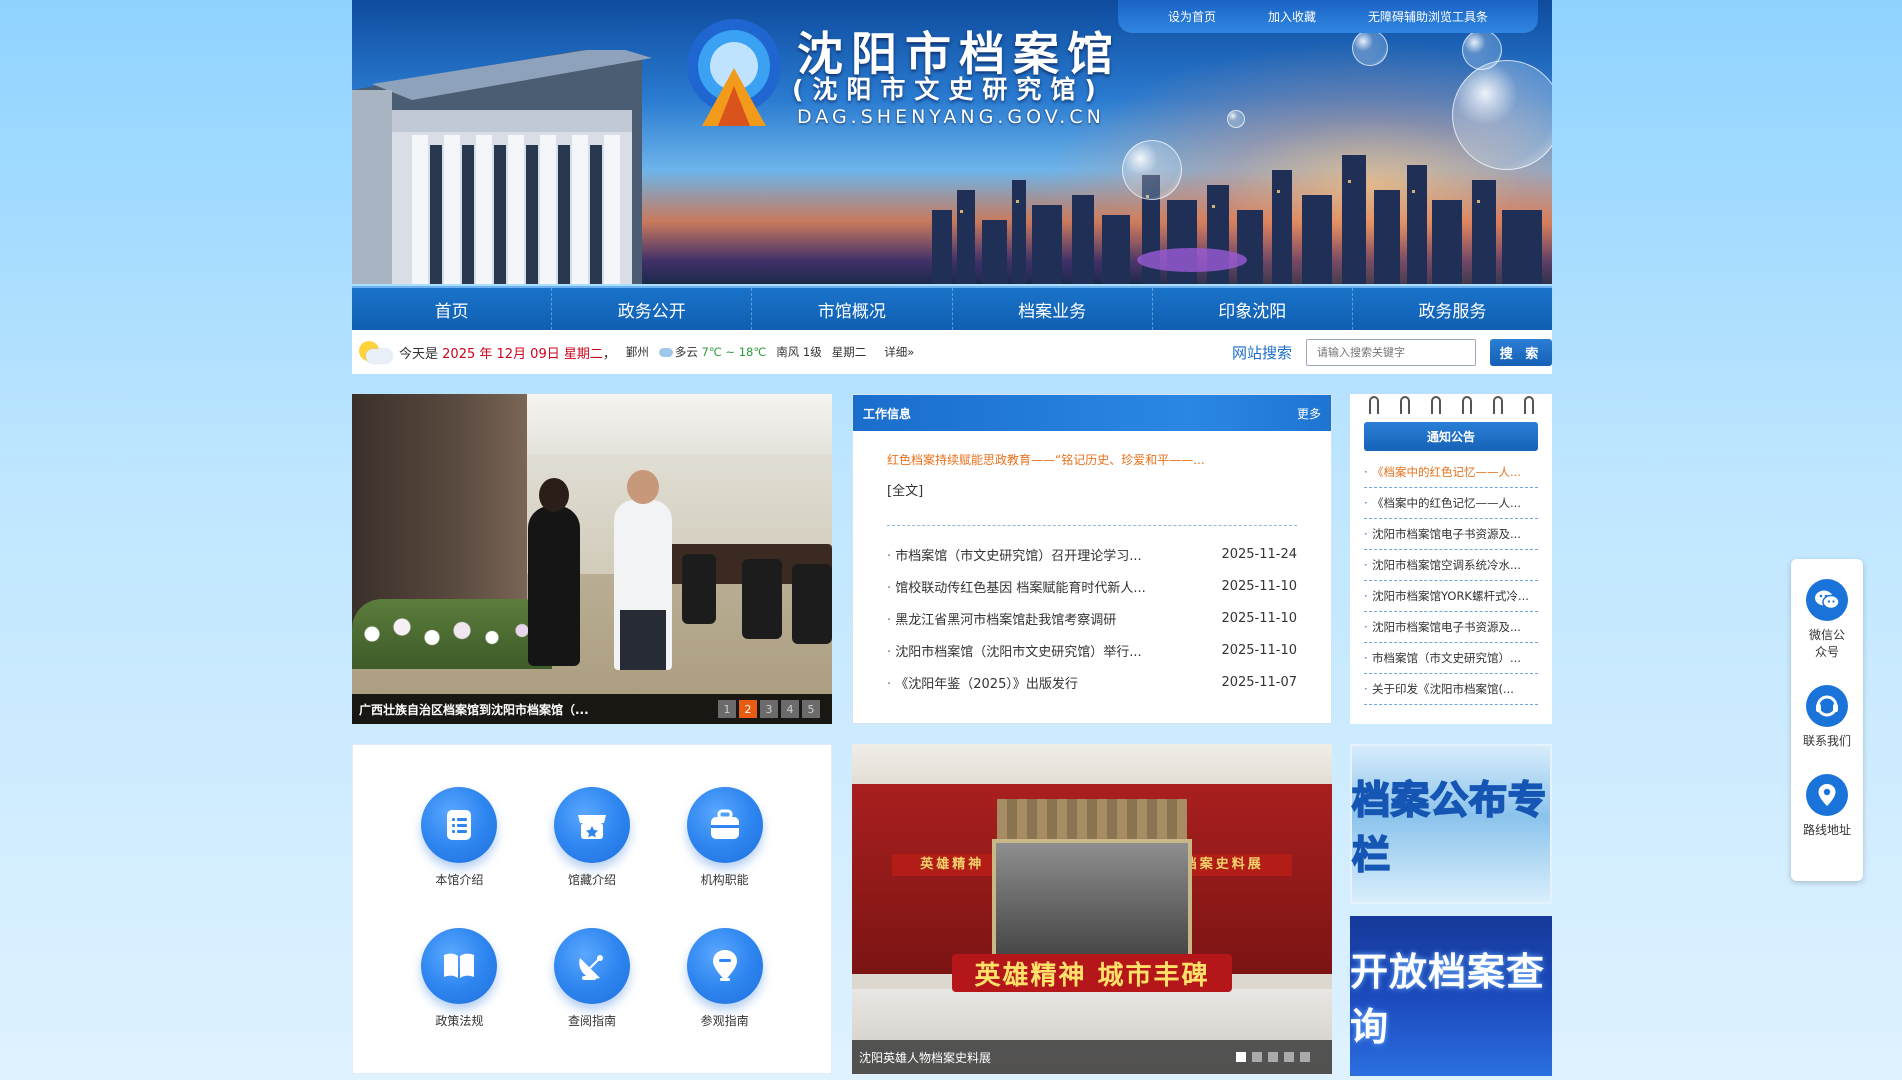 This screenshot has height=1080, width=1902. What do you see at coordinates (592, 559) in the screenshot?
I see `news-photo-slider: 广西壮族自治区档案馆到沈阳市档案馆（... 1 2 3 4 5` at bounding box center [592, 559].